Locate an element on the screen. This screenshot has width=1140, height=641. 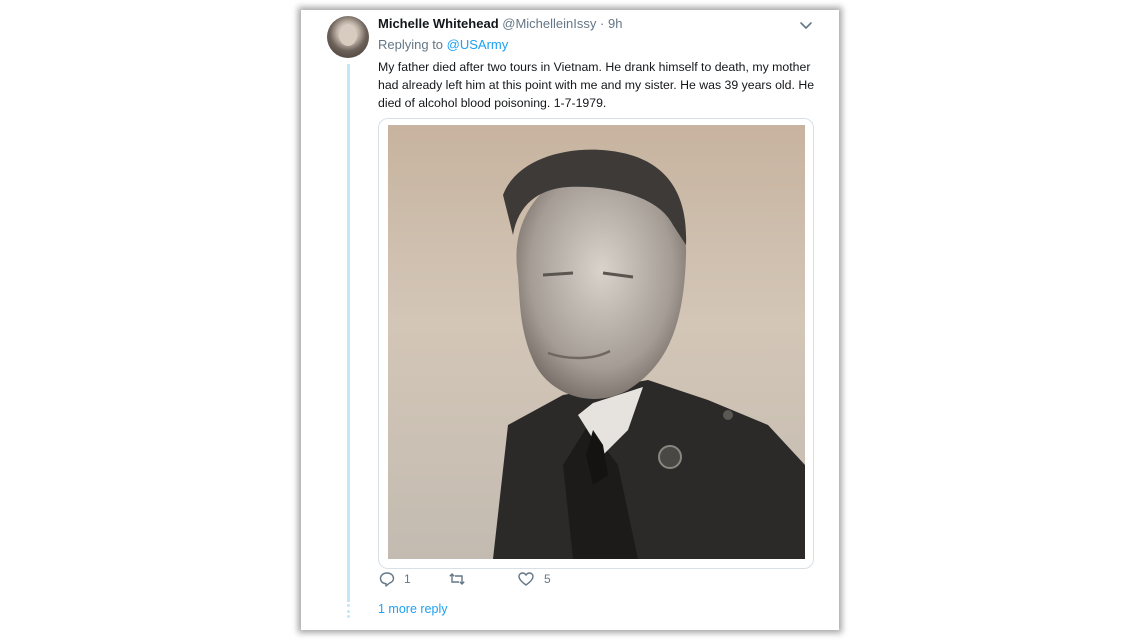
retweet-button is located at coordinates (461, 579).